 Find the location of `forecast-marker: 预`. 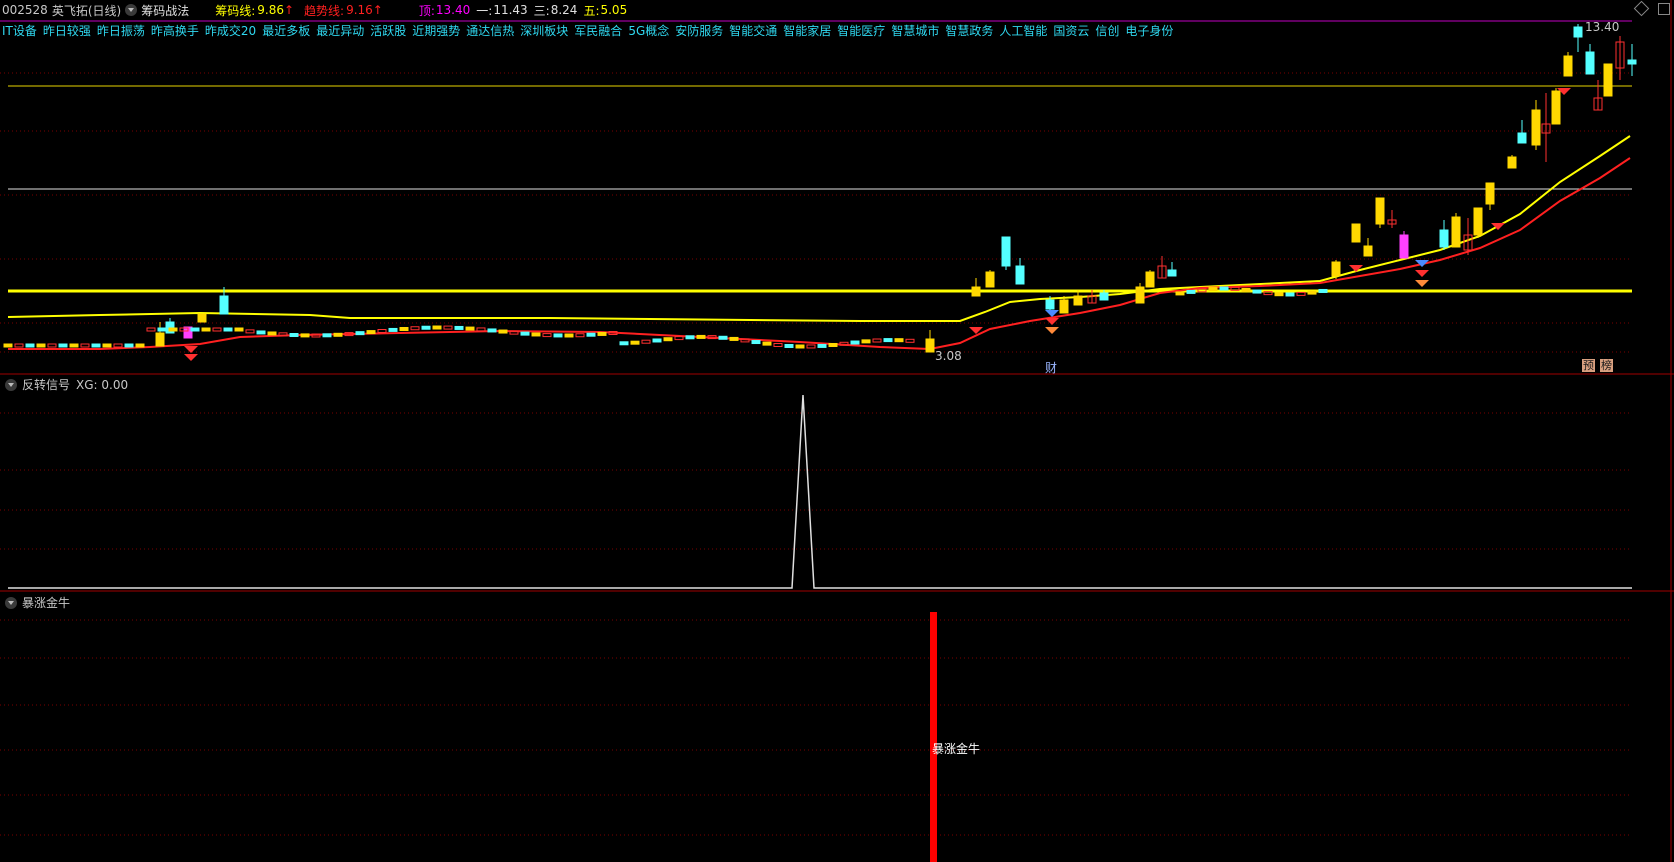

forecast-marker: 预 is located at coordinates (1588, 365).